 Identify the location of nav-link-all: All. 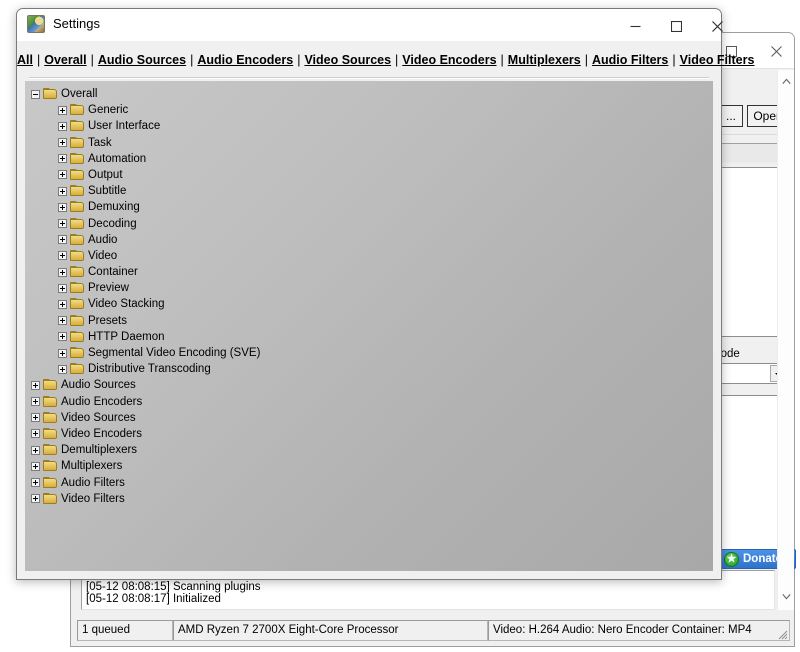
(25, 60).